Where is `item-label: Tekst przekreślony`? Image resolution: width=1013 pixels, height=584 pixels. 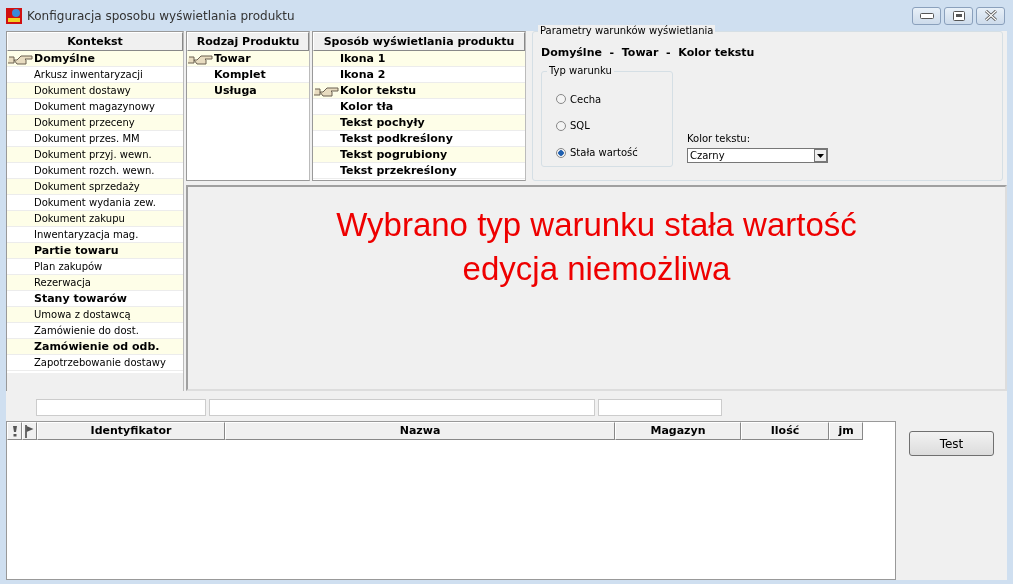 item-label: Tekst przekreślony is located at coordinates (398, 170).